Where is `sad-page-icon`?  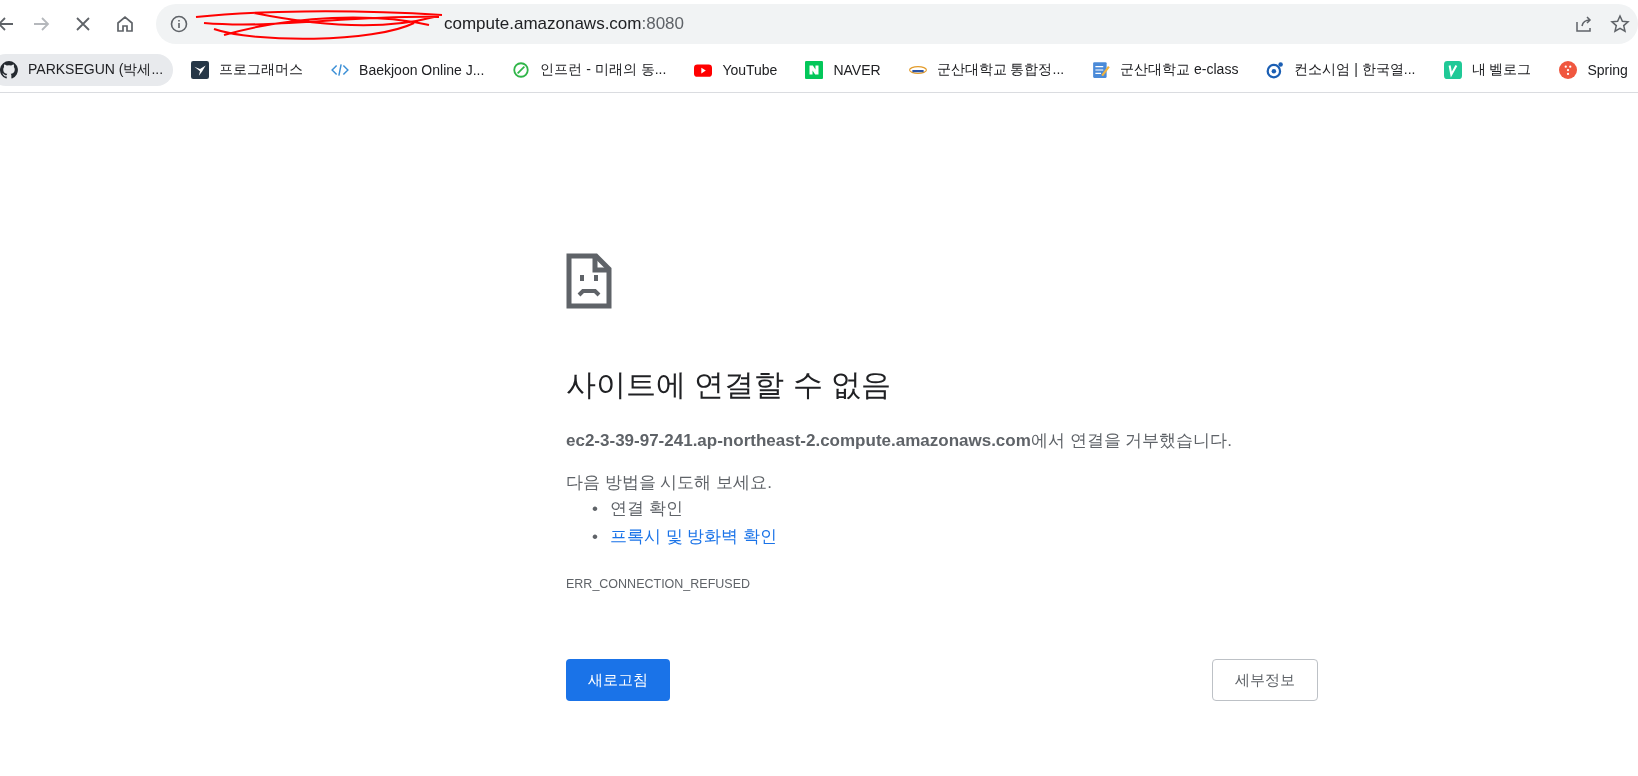
sad-page-icon is located at coordinates (589, 281).